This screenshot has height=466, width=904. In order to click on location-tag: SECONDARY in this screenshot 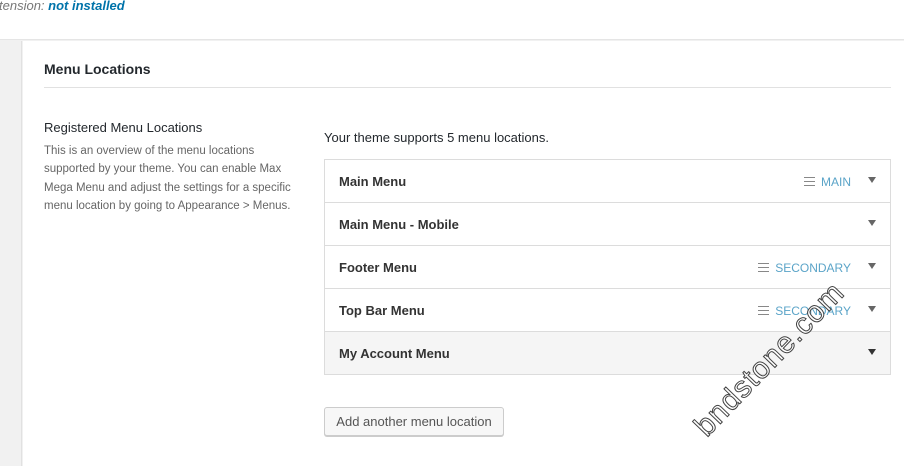, I will do `click(804, 268)`.